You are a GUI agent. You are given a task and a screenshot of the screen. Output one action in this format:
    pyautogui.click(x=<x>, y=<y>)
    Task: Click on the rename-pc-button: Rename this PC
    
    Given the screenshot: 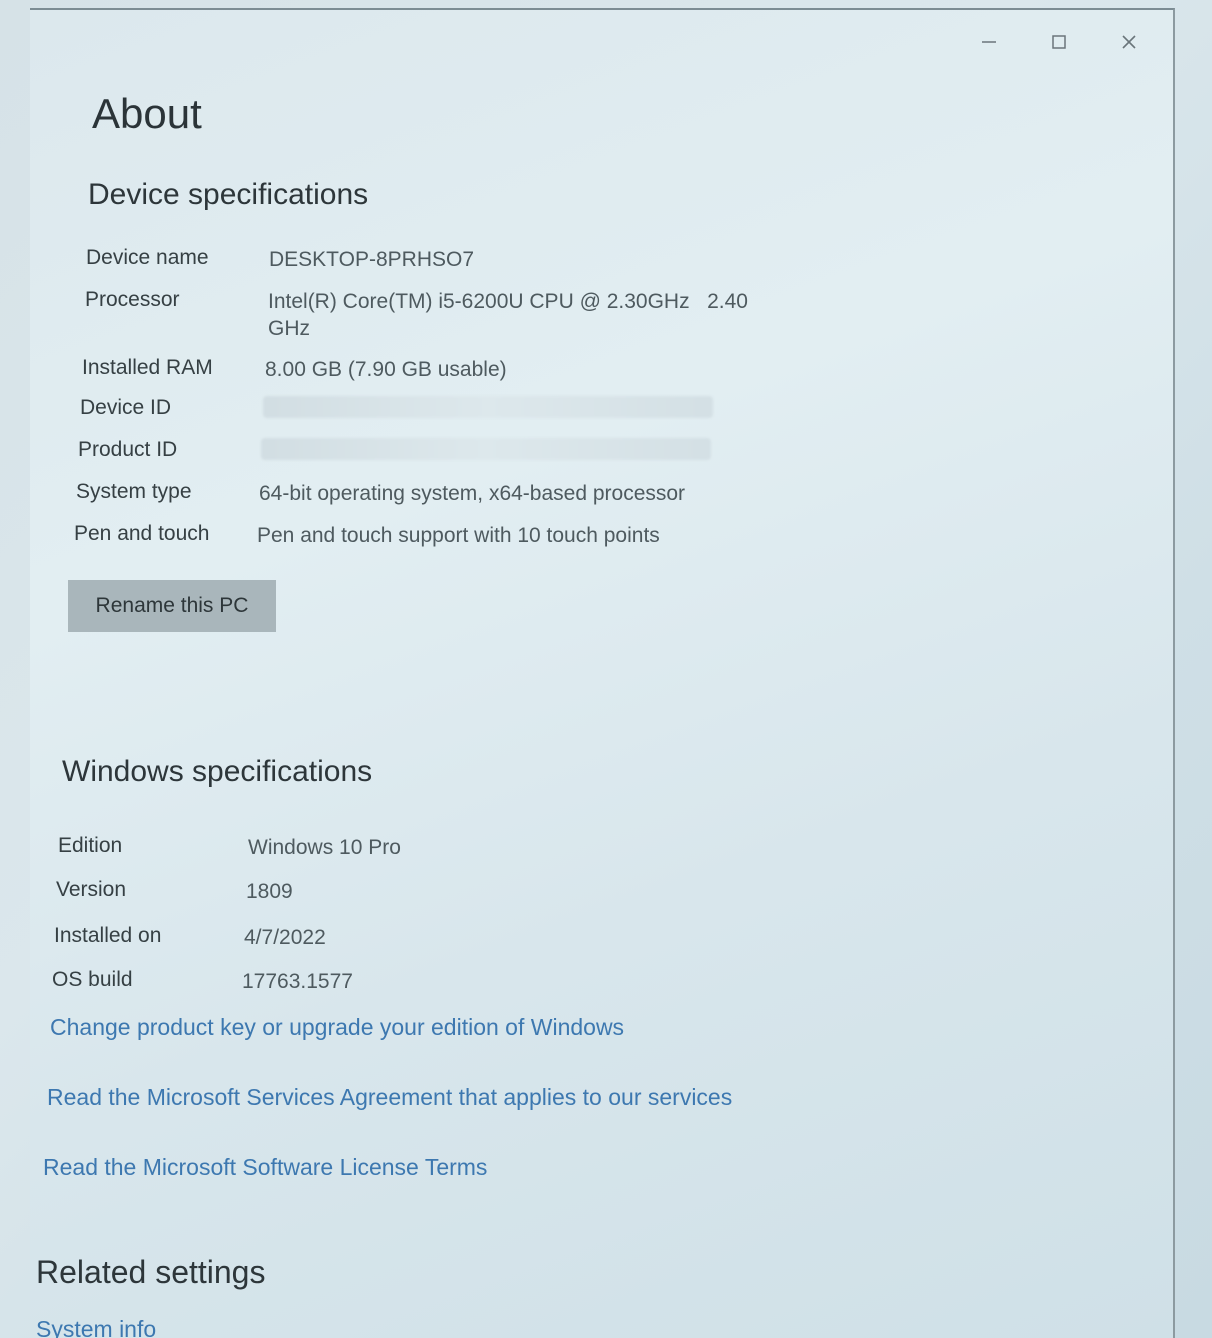 What is the action you would take?
    pyautogui.click(x=172, y=606)
    